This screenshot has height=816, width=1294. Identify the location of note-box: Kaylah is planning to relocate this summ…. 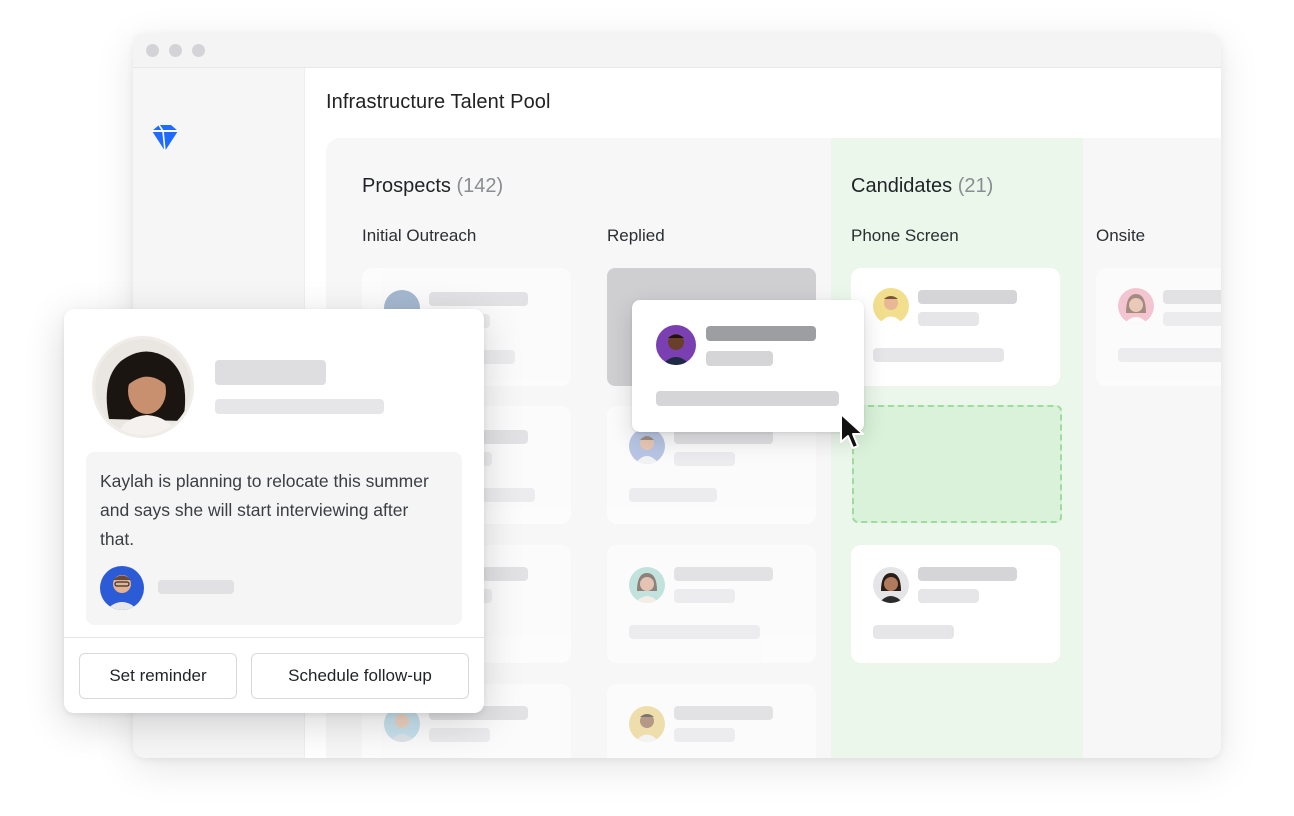
(274, 538).